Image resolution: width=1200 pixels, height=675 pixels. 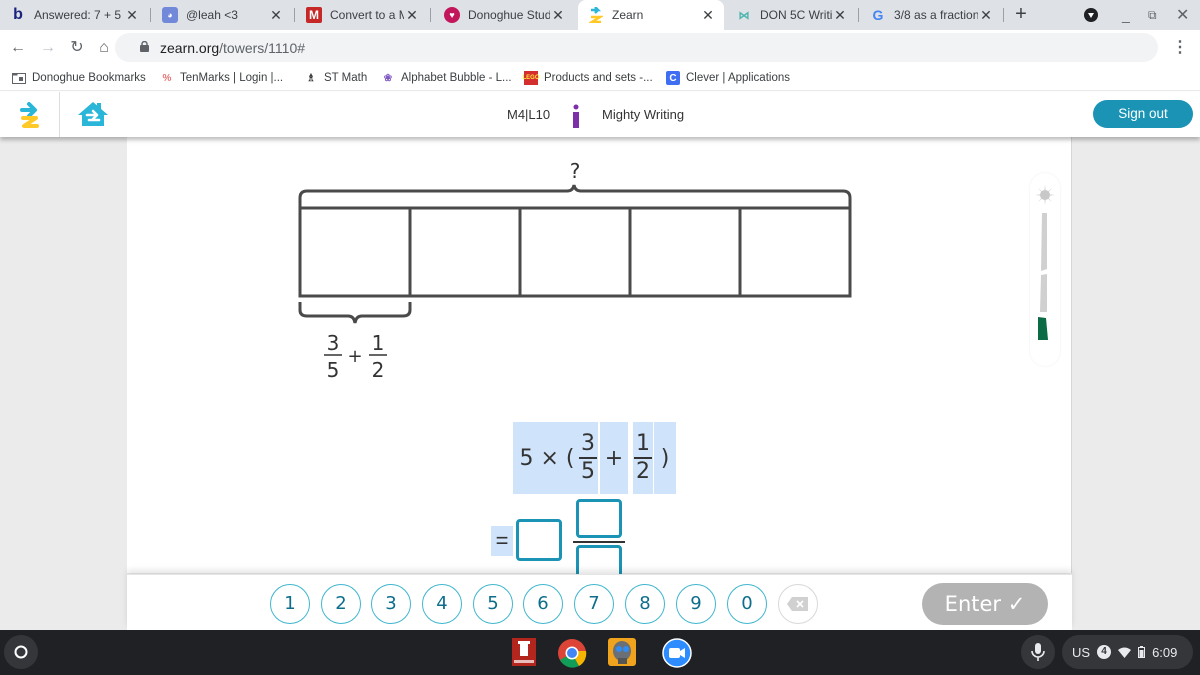 What do you see at coordinates (529, 114) in the screenshot?
I see `lesson-code: M4|L10` at bounding box center [529, 114].